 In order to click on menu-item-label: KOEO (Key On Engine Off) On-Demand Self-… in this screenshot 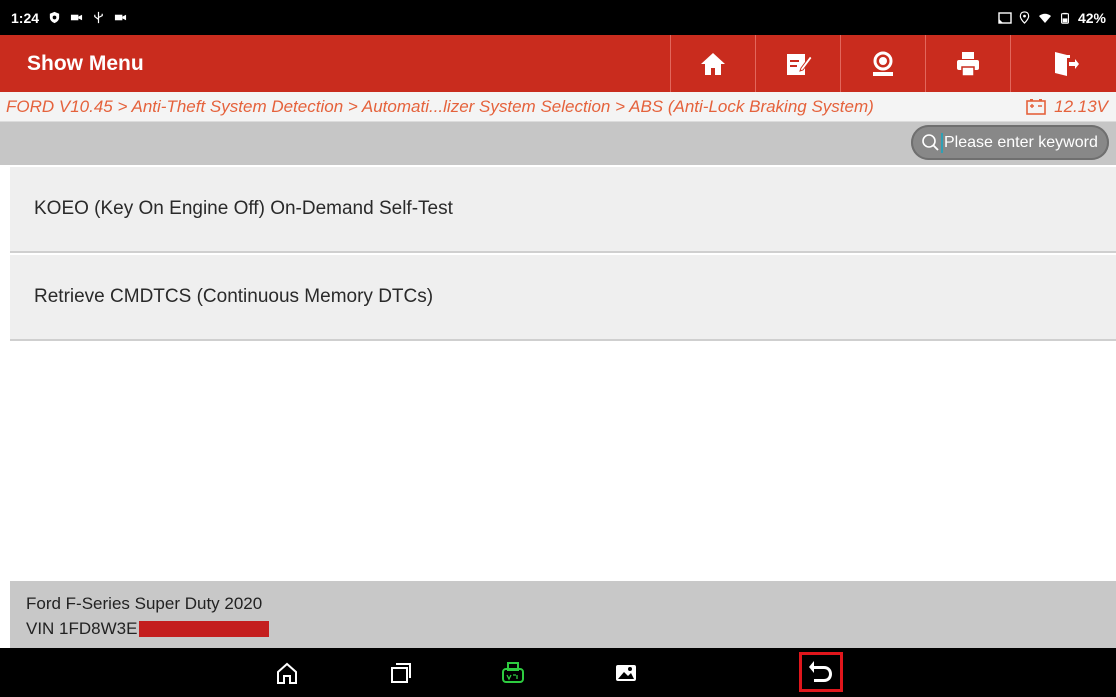, I will do `click(243, 208)`.